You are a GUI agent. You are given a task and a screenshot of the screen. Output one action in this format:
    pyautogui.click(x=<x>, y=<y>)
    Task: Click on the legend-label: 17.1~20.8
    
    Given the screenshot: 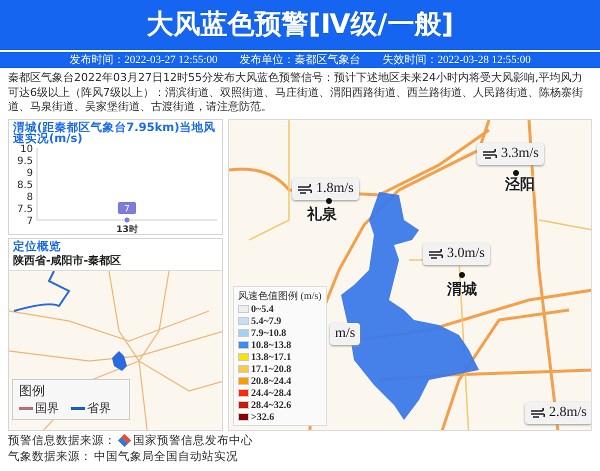 What is the action you would take?
    pyautogui.click(x=271, y=369)
    